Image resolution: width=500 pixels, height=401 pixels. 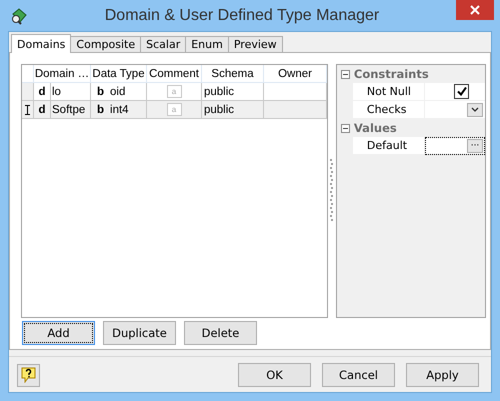 I want to click on table-cell: Softpe, so click(x=71, y=110).